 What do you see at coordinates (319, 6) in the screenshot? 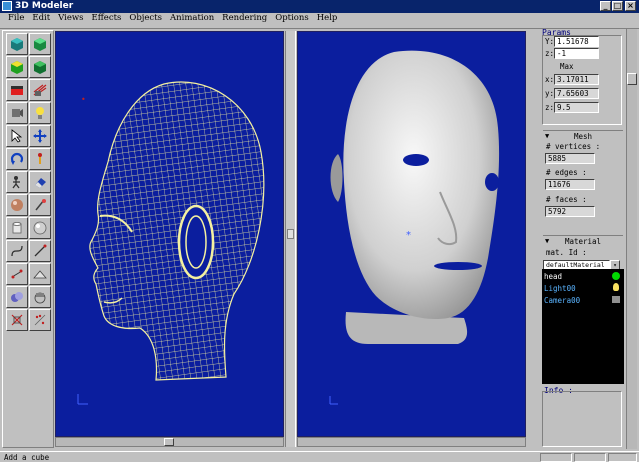
I see `title-bar: 3D Modeler _ □ ×` at bounding box center [319, 6].